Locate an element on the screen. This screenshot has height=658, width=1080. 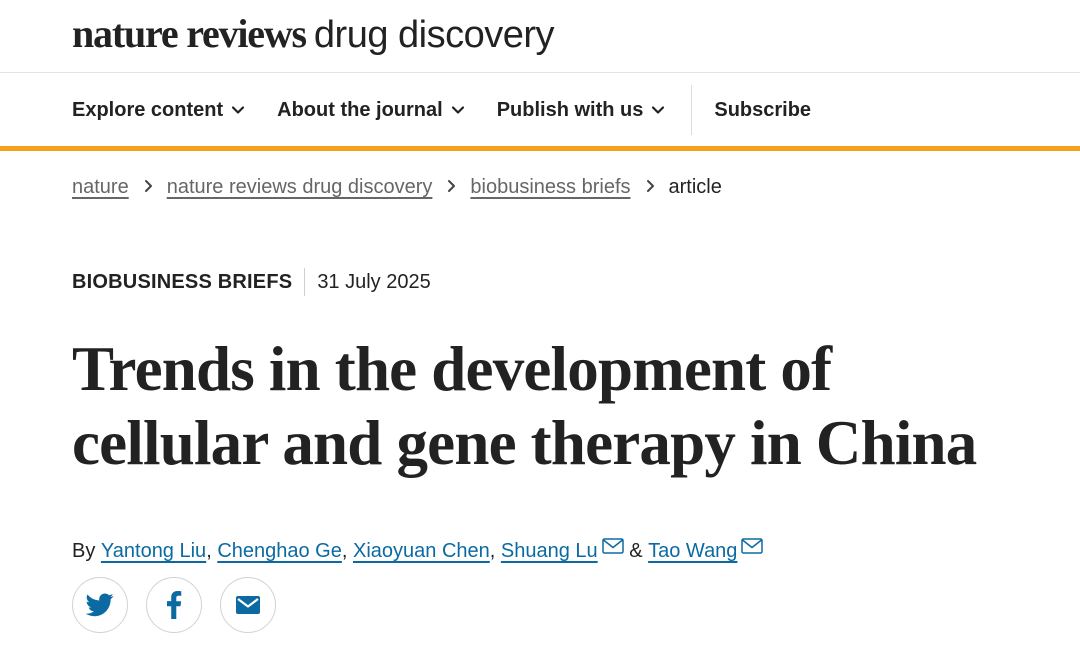
title-line: cellular and gene therapy in China is located at coordinates (524, 443).